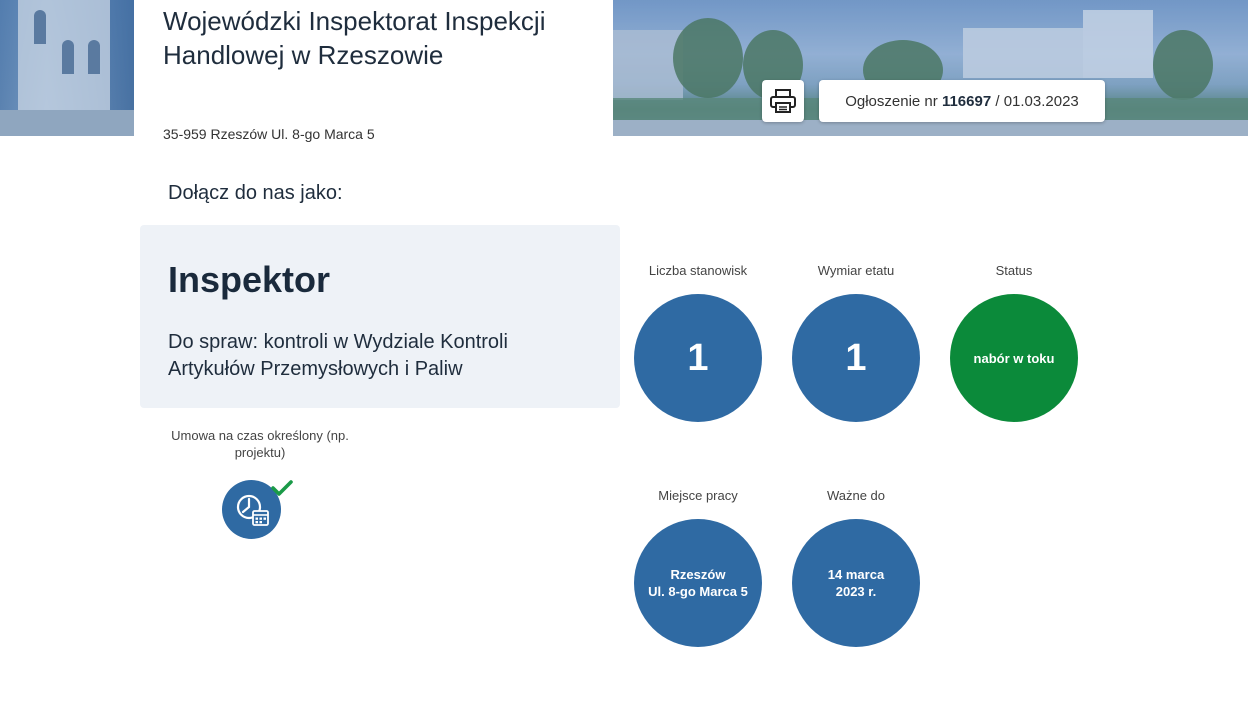 The image size is (1248, 720). What do you see at coordinates (856, 270) in the screenshot?
I see `stat-fte-label: Wymiar etatu` at bounding box center [856, 270].